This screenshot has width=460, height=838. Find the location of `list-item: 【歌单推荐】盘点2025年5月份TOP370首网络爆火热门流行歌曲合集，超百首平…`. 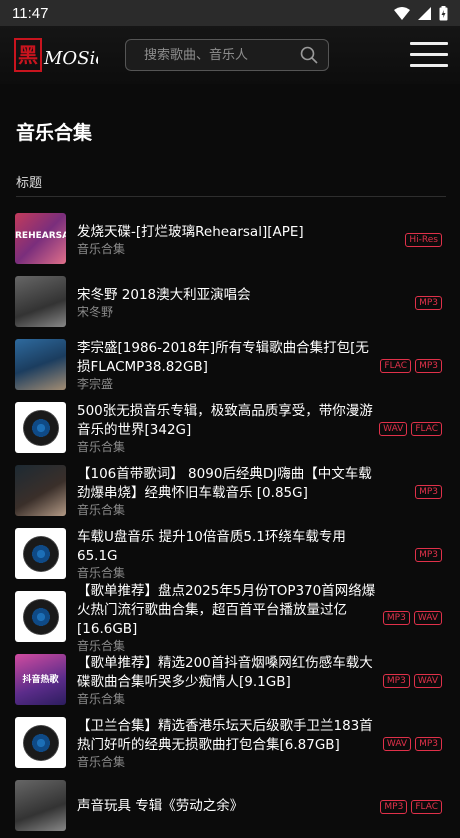

list-item: 【歌单推荐】盘点2025年5月份TOP370首网络爆火热门流行歌曲合集，超百首平… is located at coordinates (230, 618).